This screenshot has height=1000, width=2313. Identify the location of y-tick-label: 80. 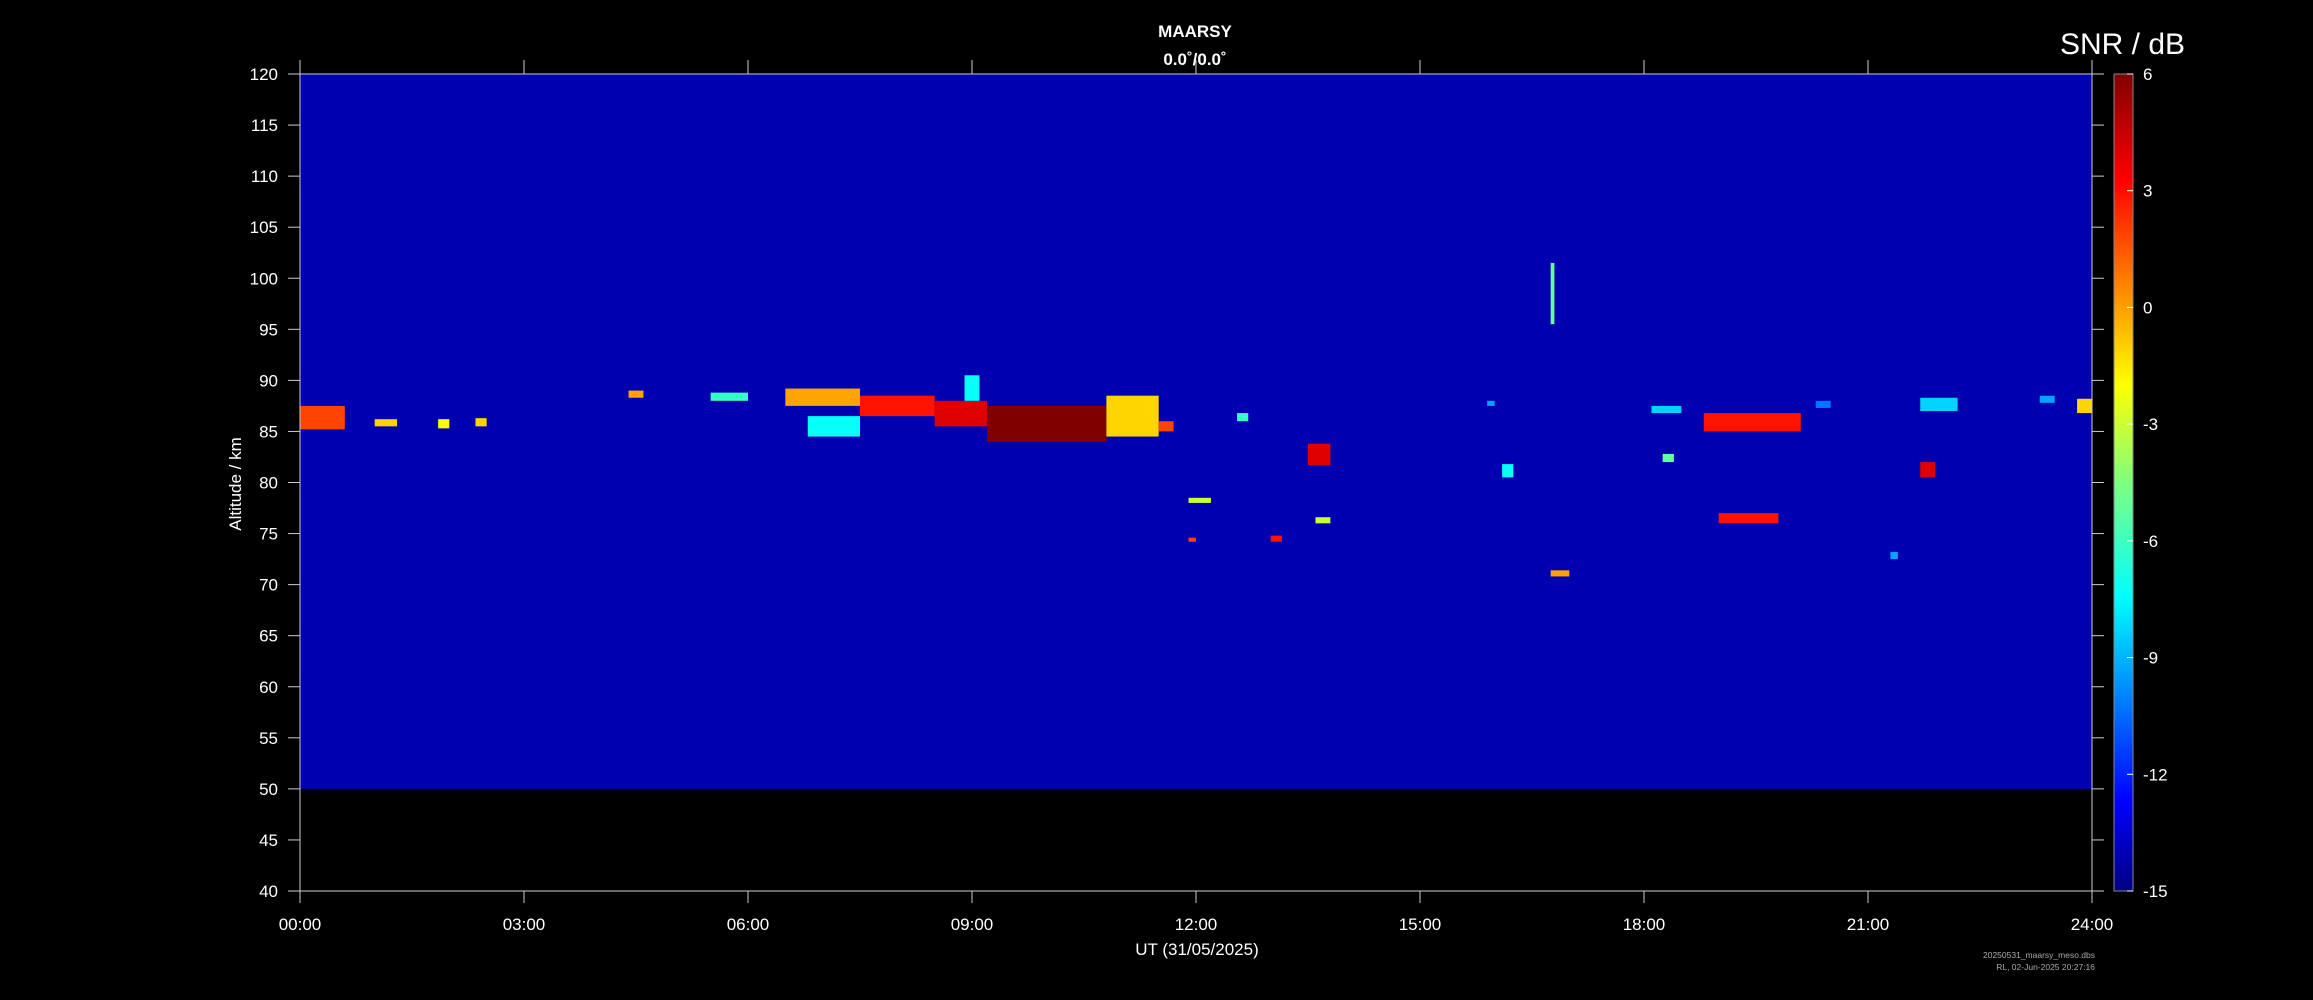
(268, 483).